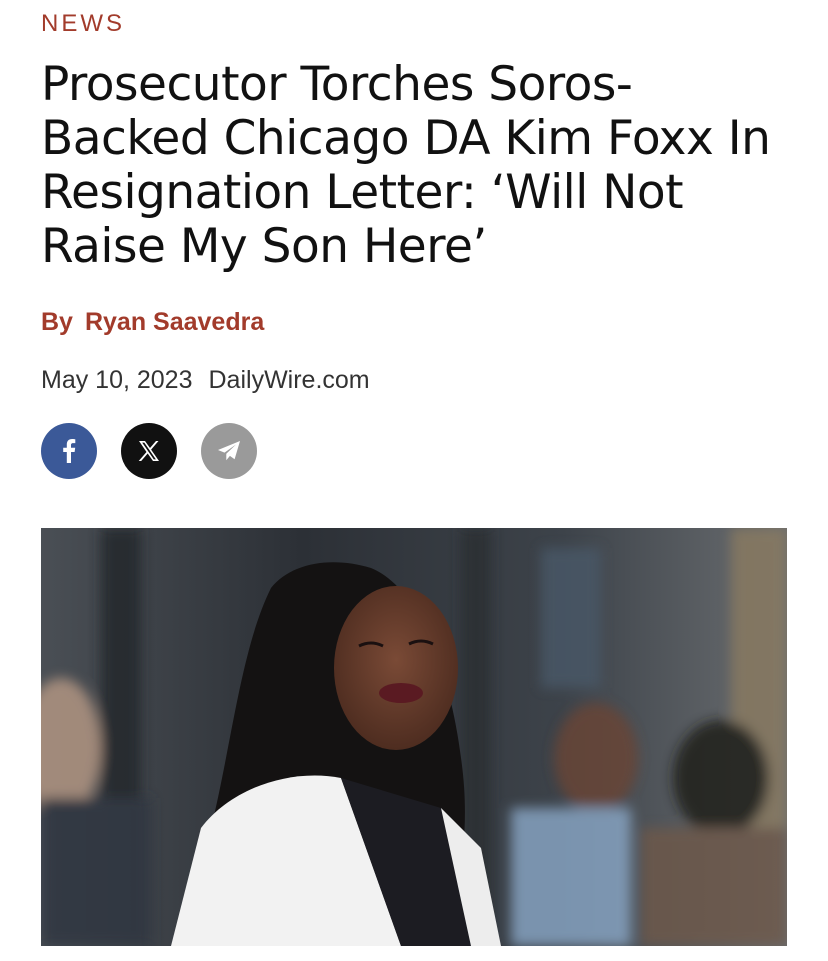 The height and width of the screenshot is (961, 828). What do you see at coordinates (117, 380) in the screenshot?
I see `publish-date: May 10, 2023` at bounding box center [117, 380].